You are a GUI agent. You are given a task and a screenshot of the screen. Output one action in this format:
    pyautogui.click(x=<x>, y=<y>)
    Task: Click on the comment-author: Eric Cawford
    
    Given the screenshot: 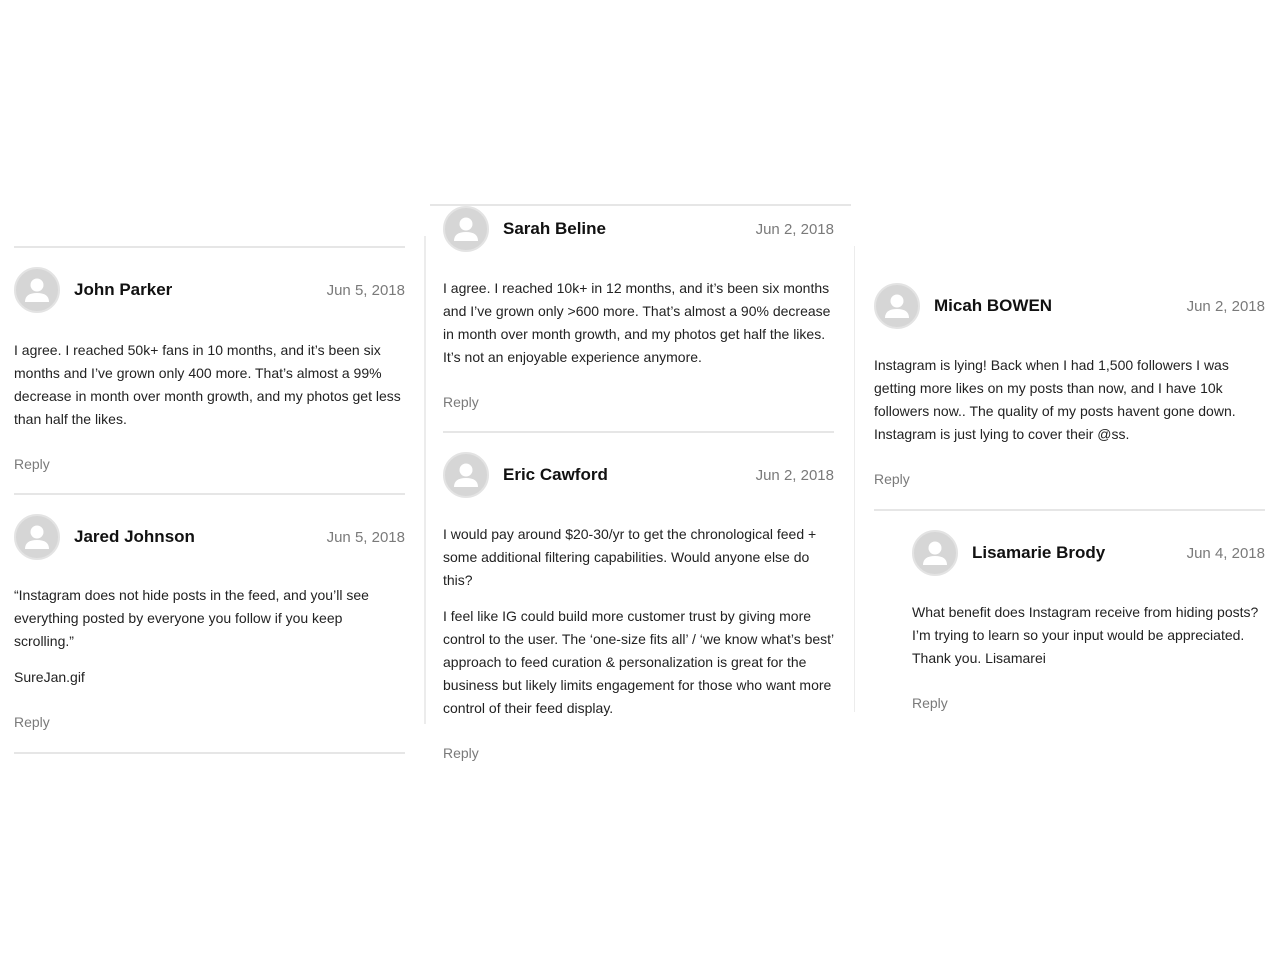 What is the action you would take?
    pyautogui.click(x=555, y=474)
    